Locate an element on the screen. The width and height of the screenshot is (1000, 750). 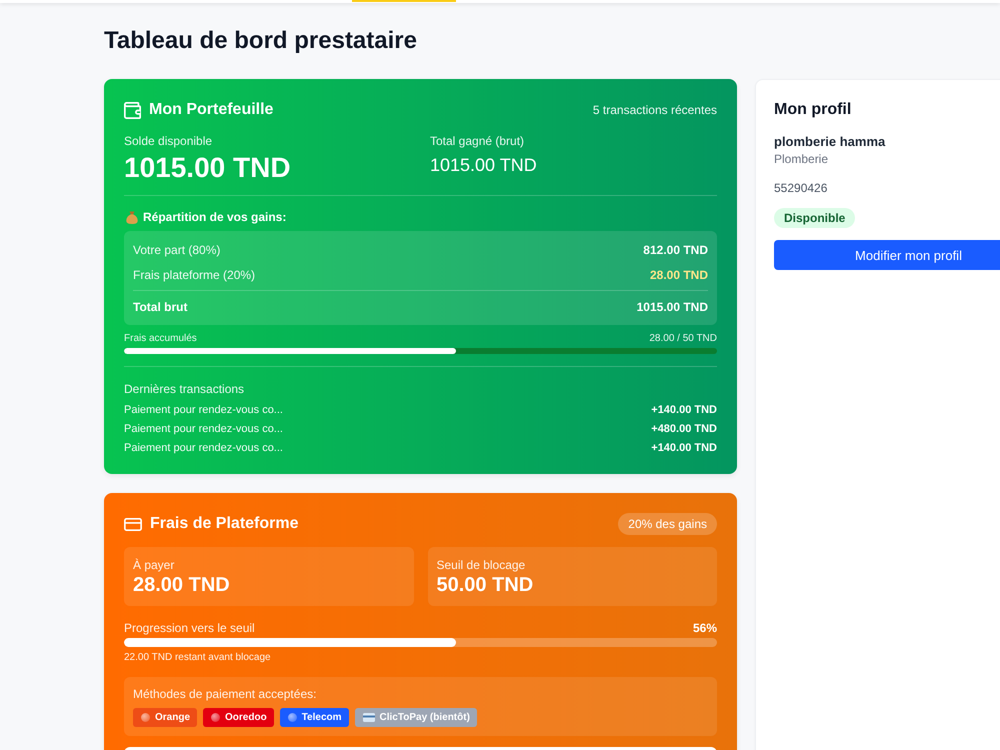
edit-profile-button: Modifier mon profil is located at coordinates (887, 255).